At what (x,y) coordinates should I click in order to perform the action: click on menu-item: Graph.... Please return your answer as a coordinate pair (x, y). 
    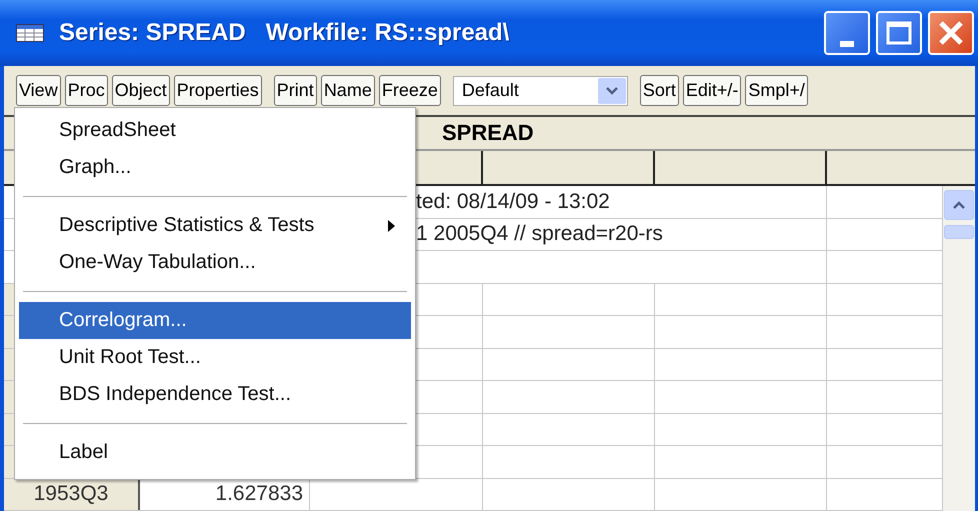
    Looking at the image, I should click on (215, 167).